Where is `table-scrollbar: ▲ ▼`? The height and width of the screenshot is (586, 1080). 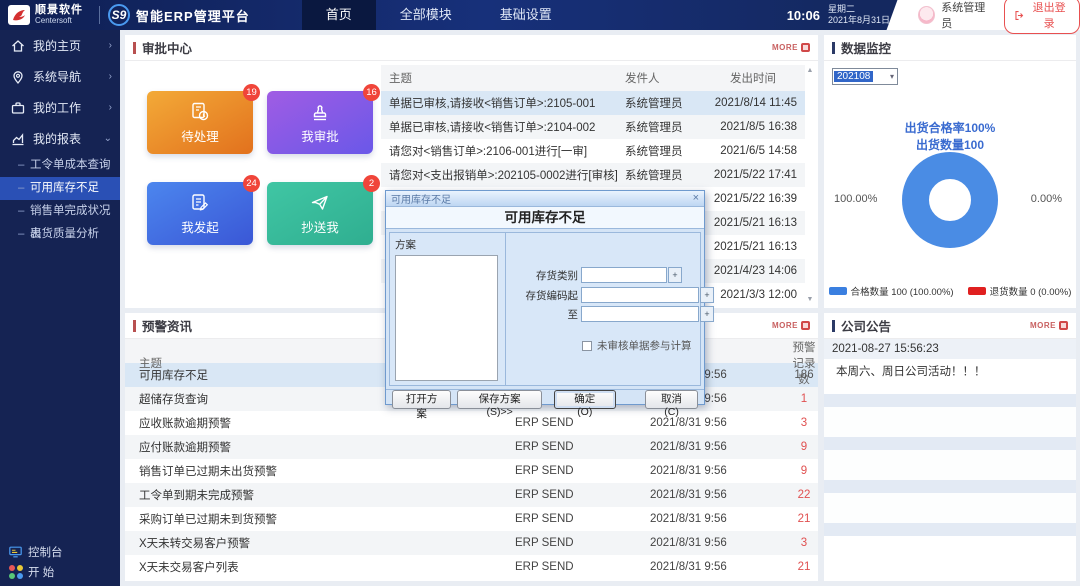
table-scrollbar: ▲ ▼ is located at coordinates (810, 185).